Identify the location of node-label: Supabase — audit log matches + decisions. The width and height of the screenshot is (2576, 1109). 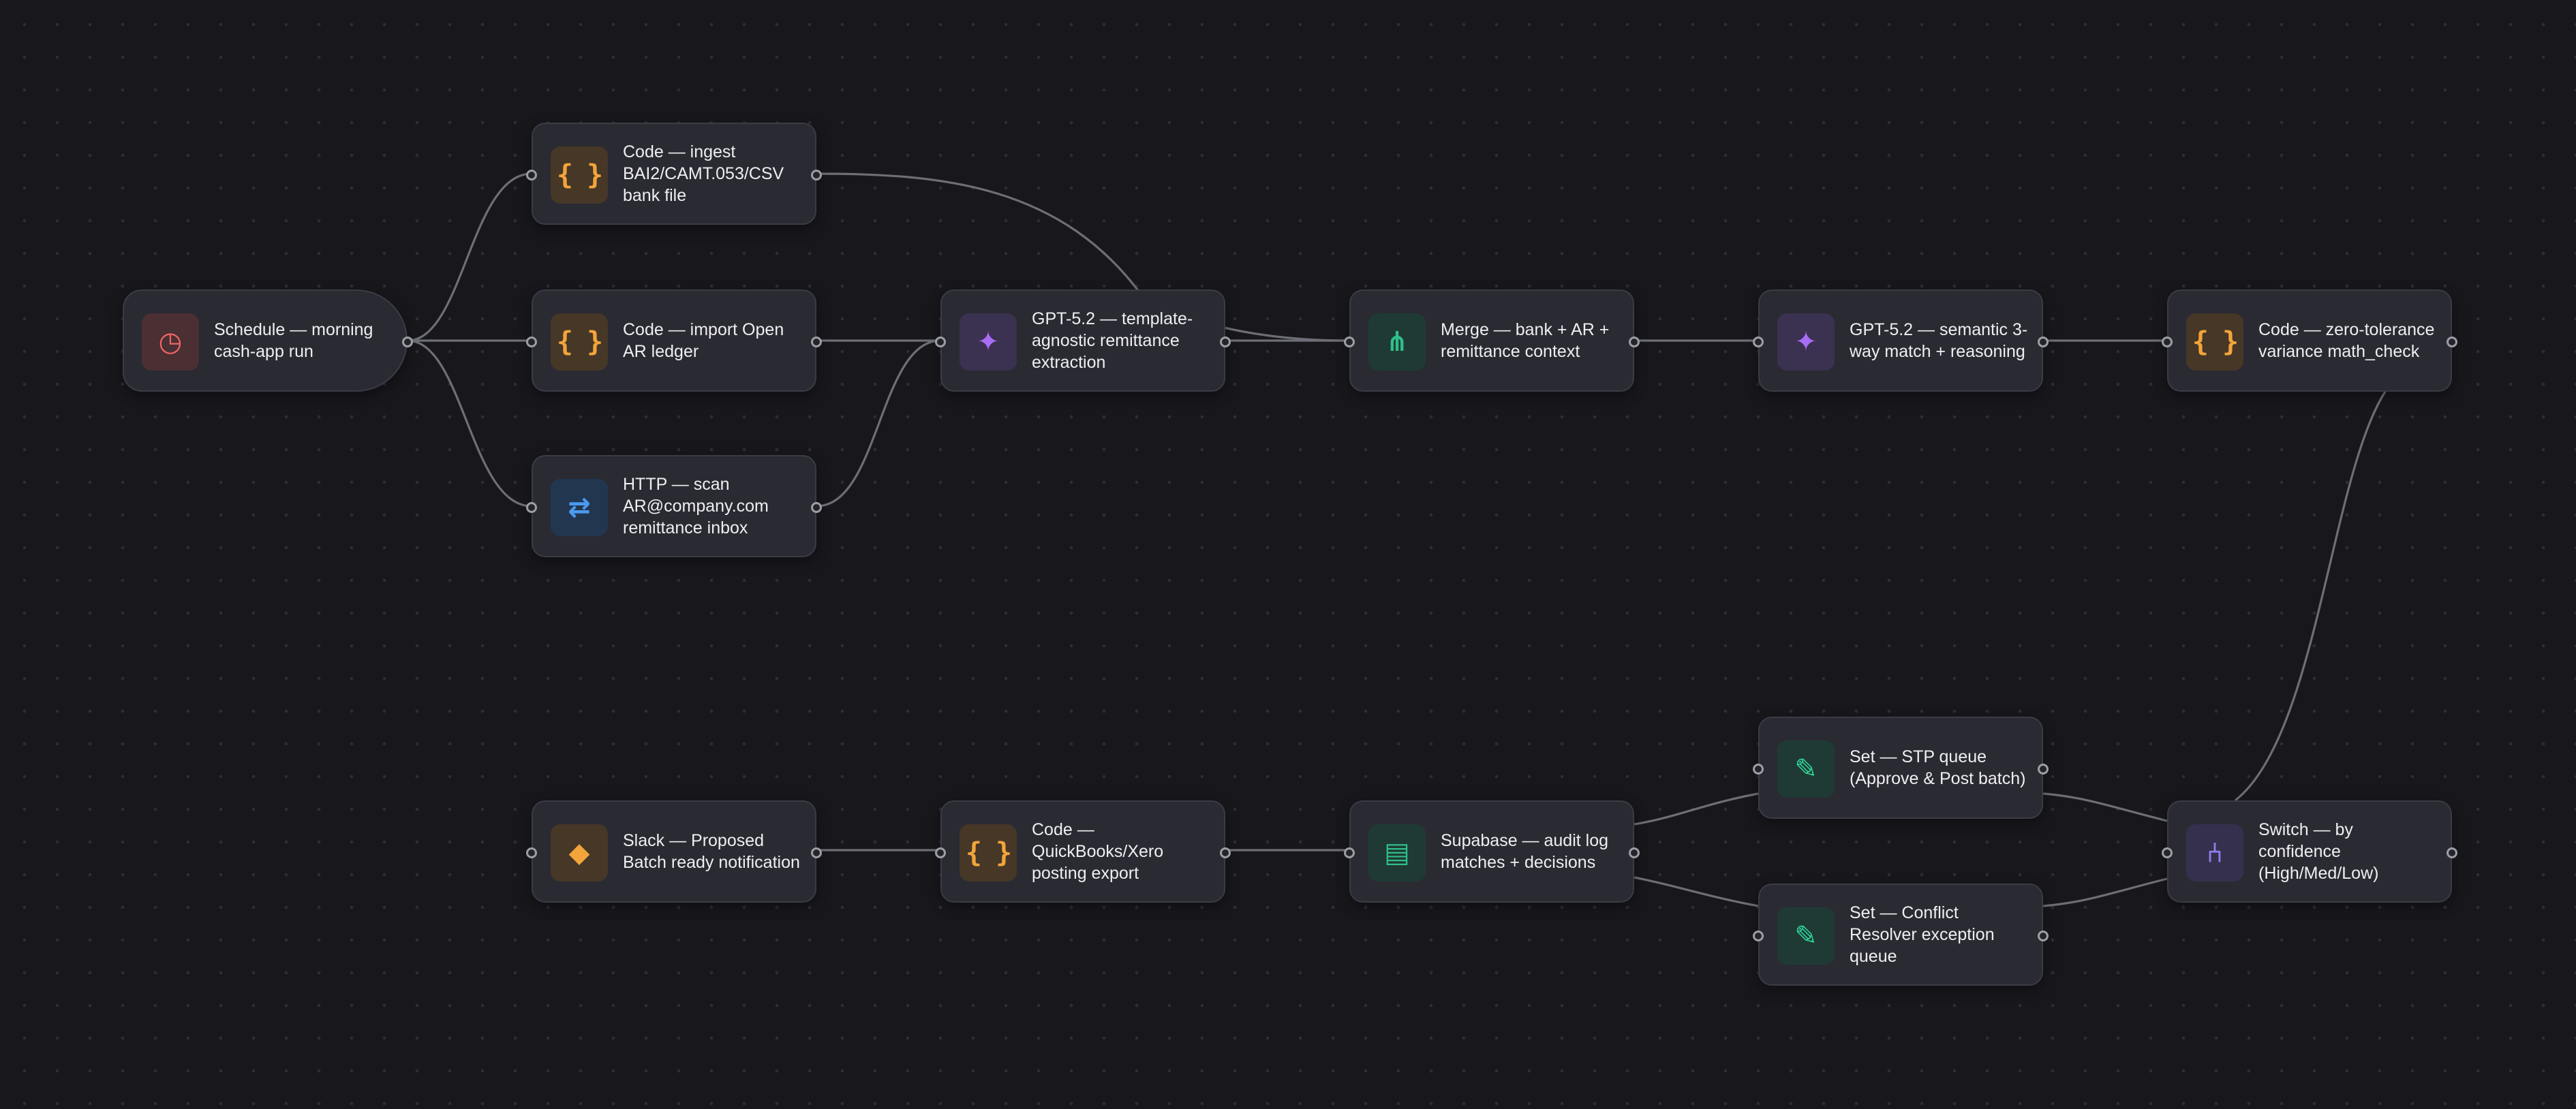
(1525, 851).